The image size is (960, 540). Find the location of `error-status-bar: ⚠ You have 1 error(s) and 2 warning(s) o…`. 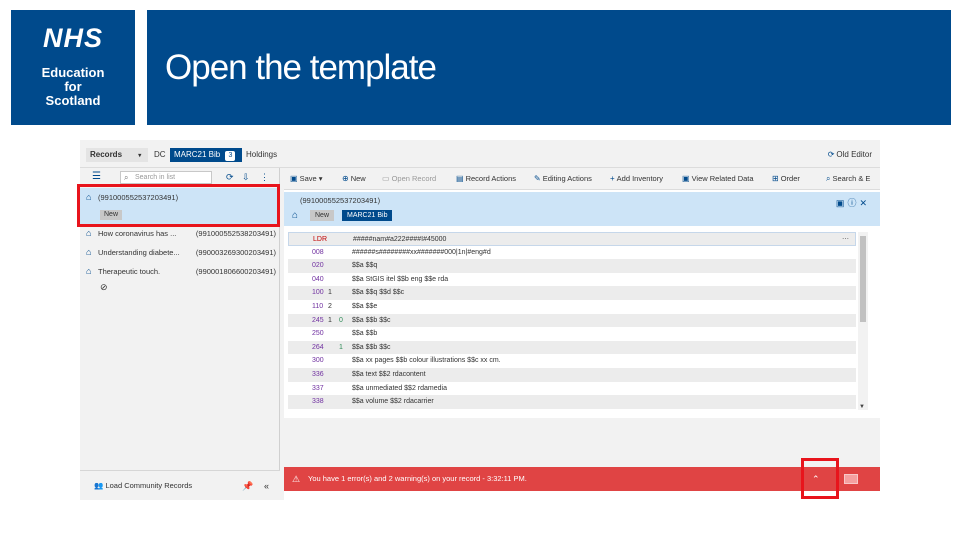

error-status-bar: ⚠ You have 1 error(s) and 2 warning(s) o… is located at coordinates (582, 479).